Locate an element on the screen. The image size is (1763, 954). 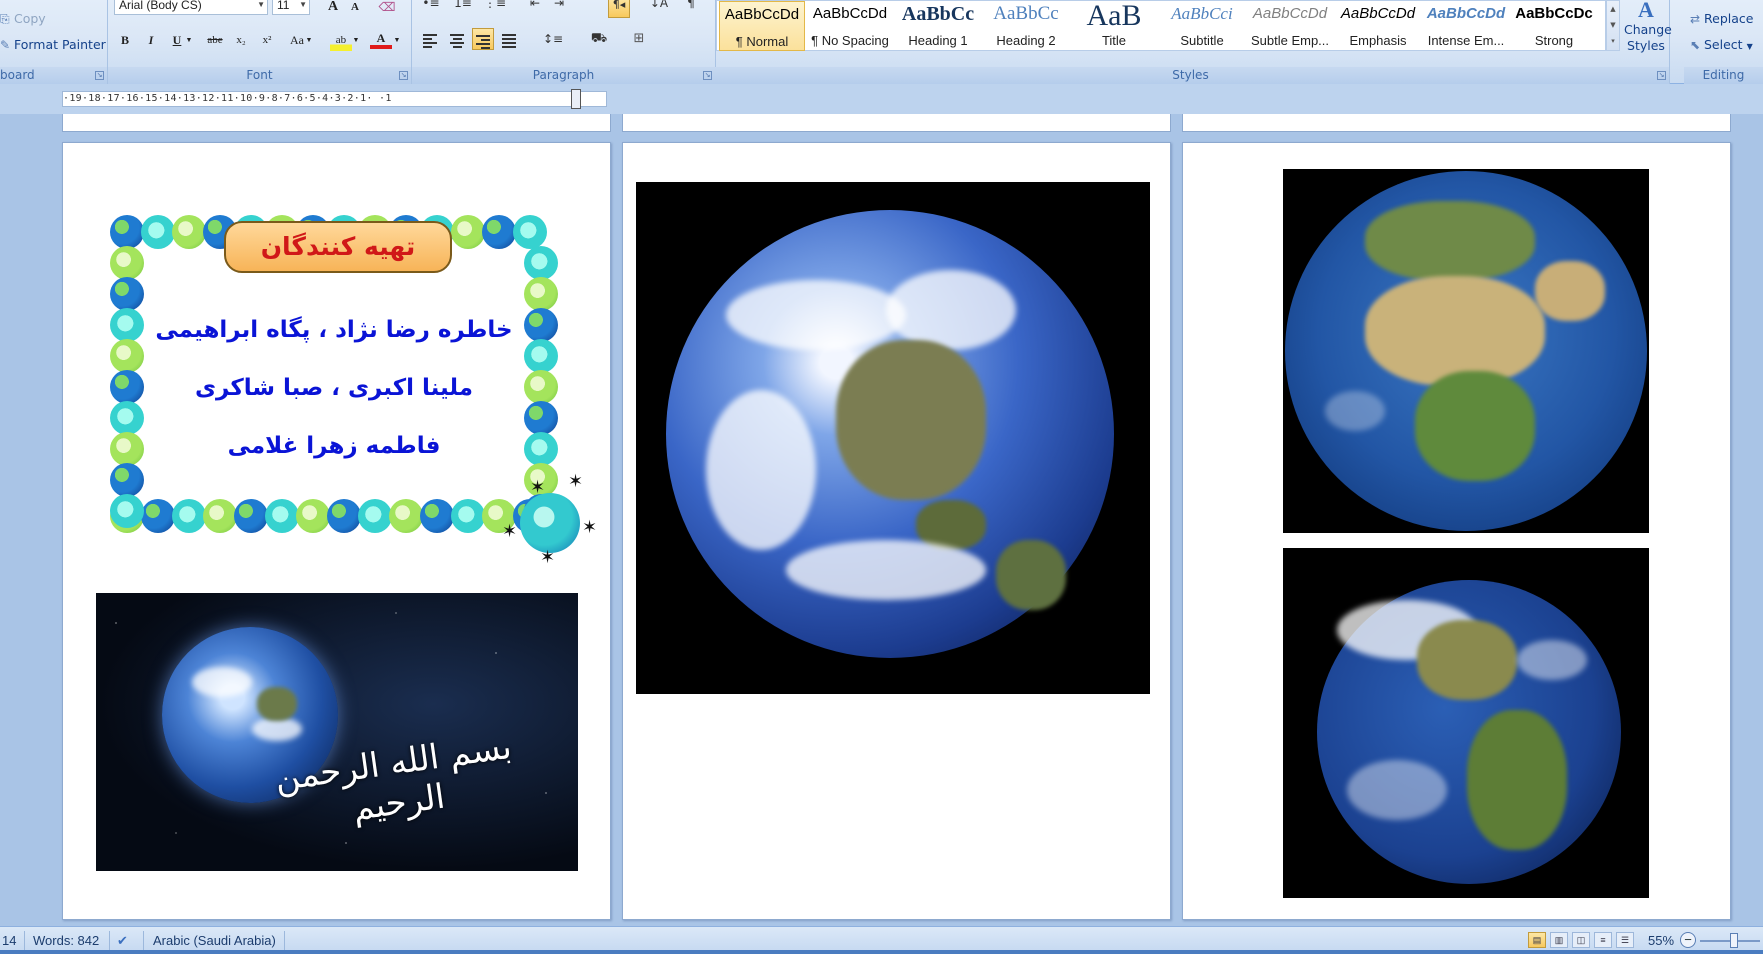
justify-button is located at coordinates (509, 39).